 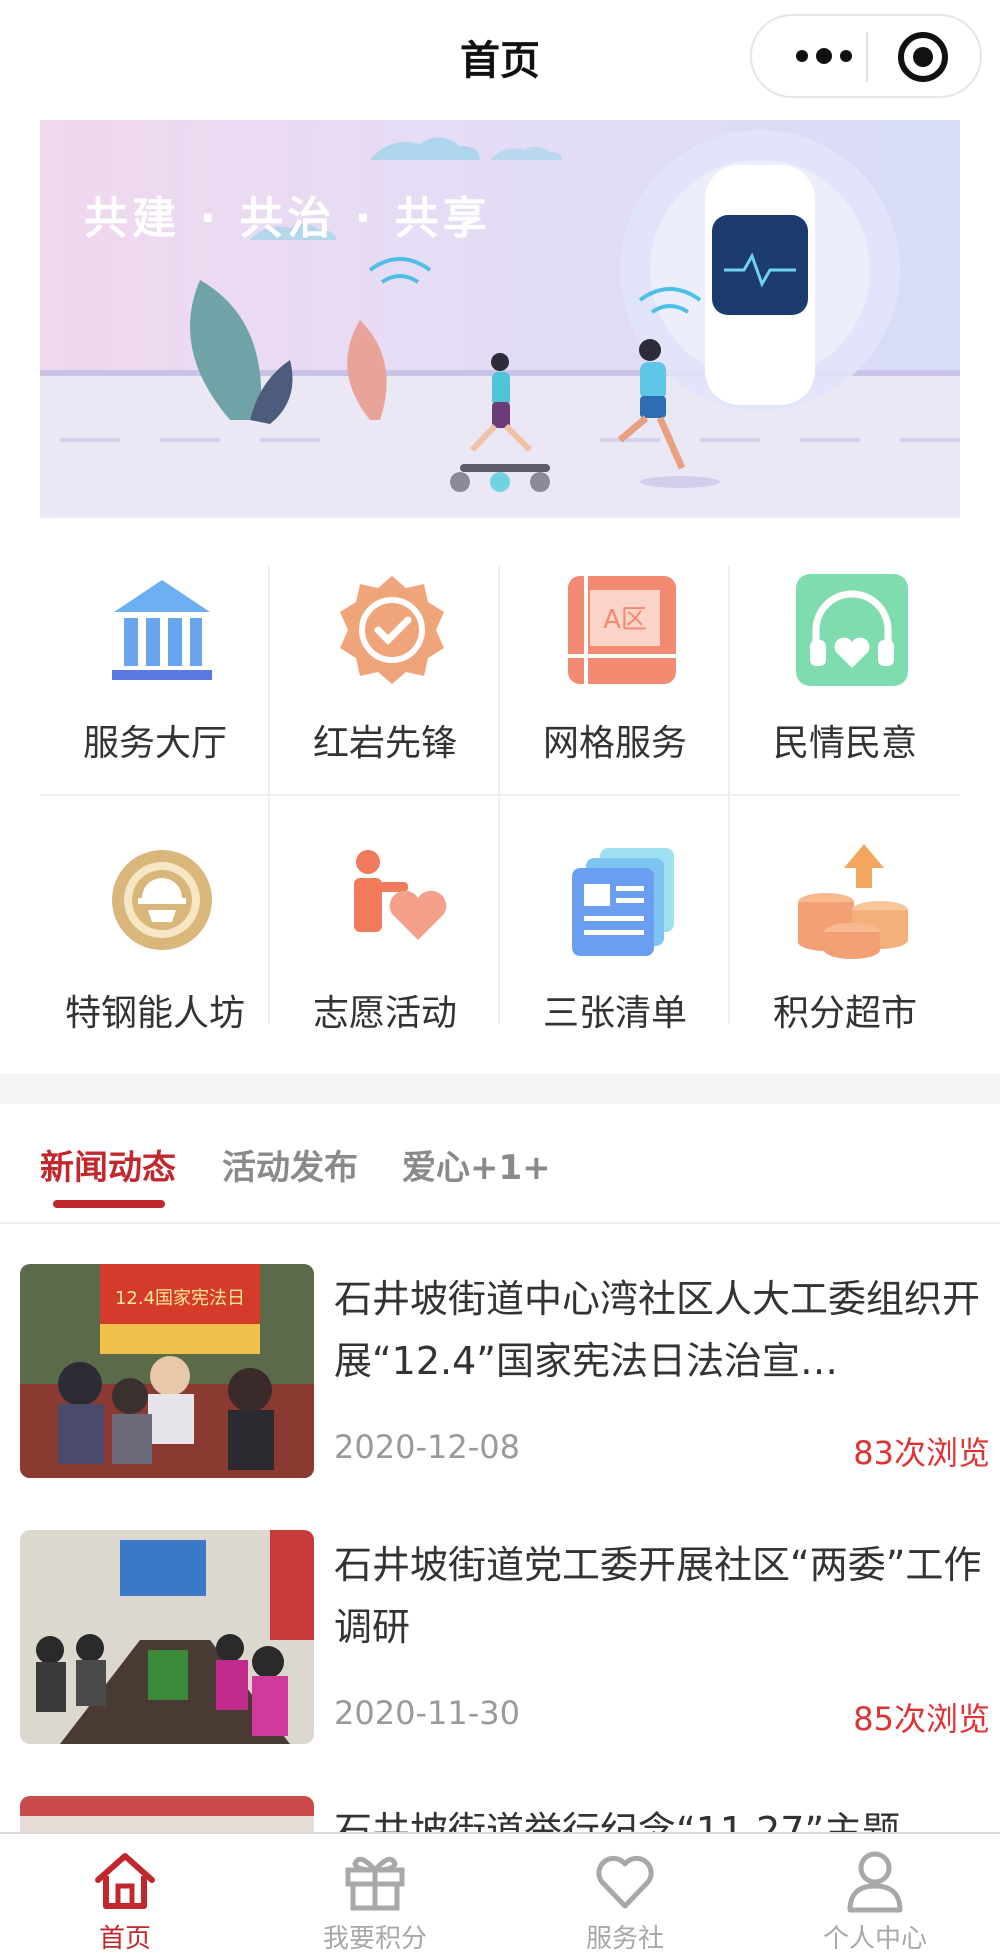 I want to click on close-target-icon, so click(x=923, y=57).